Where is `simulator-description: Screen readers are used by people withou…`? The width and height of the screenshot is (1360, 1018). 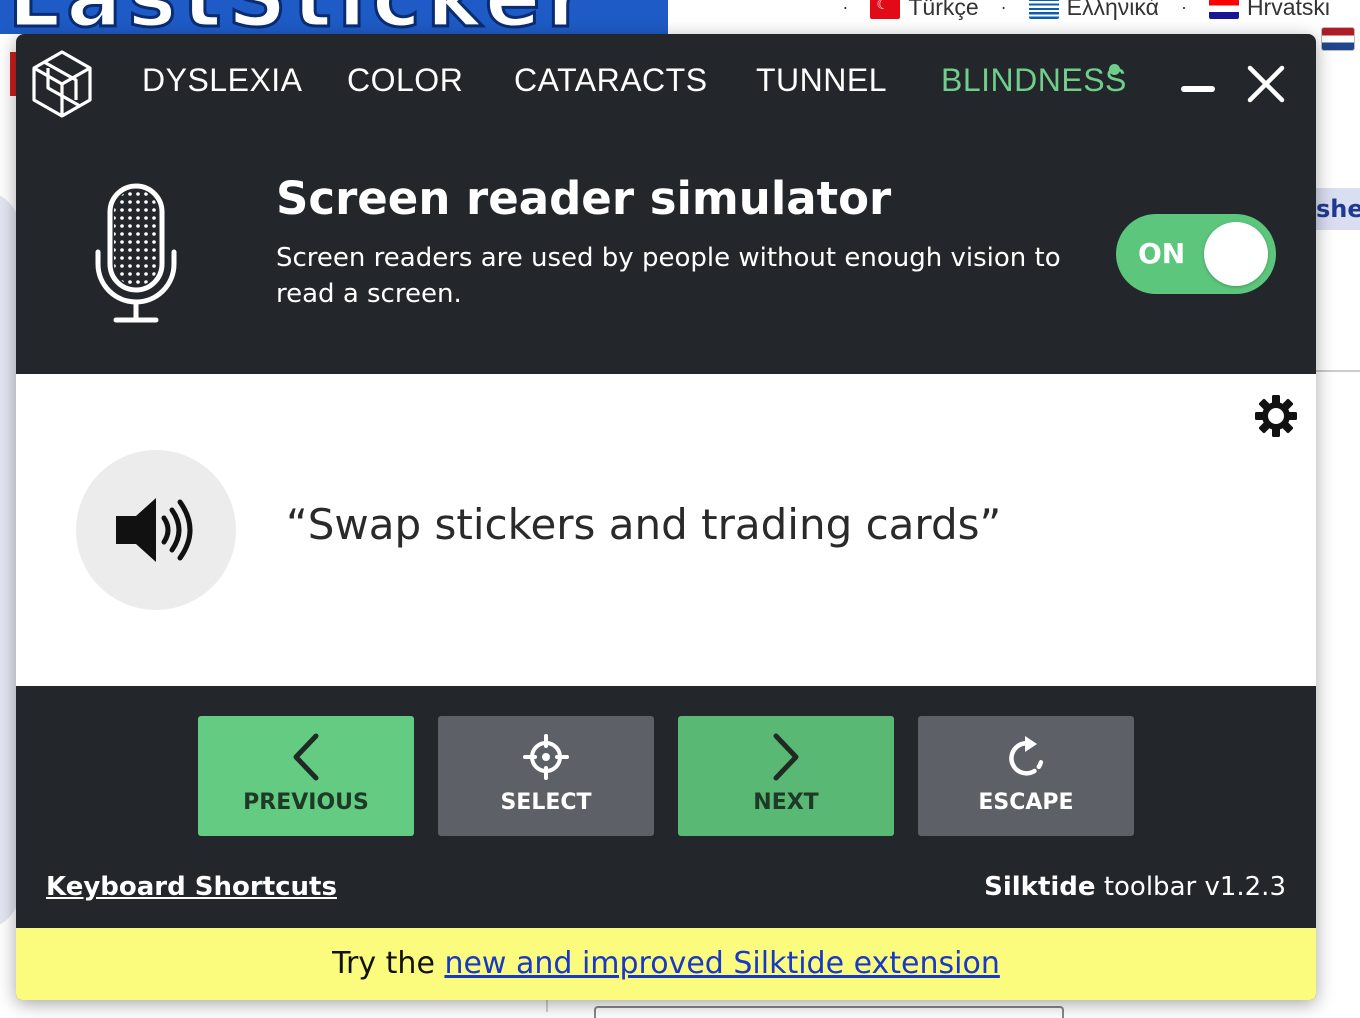
simulator-description: Screen readers are used by people withou… is located at coordinates (668, 276).